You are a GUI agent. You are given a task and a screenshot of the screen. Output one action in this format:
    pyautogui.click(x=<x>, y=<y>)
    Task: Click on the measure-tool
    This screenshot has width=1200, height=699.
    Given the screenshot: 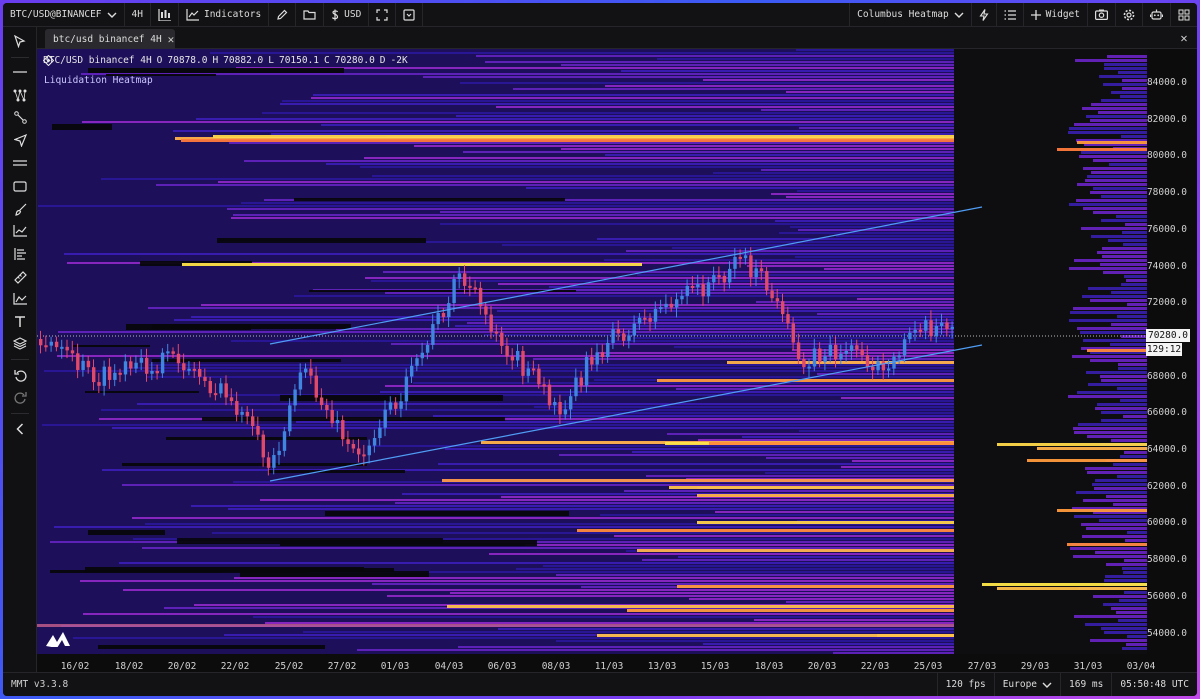 What is the action you would take?
    pyautogui.click(x=20, y=277)
    